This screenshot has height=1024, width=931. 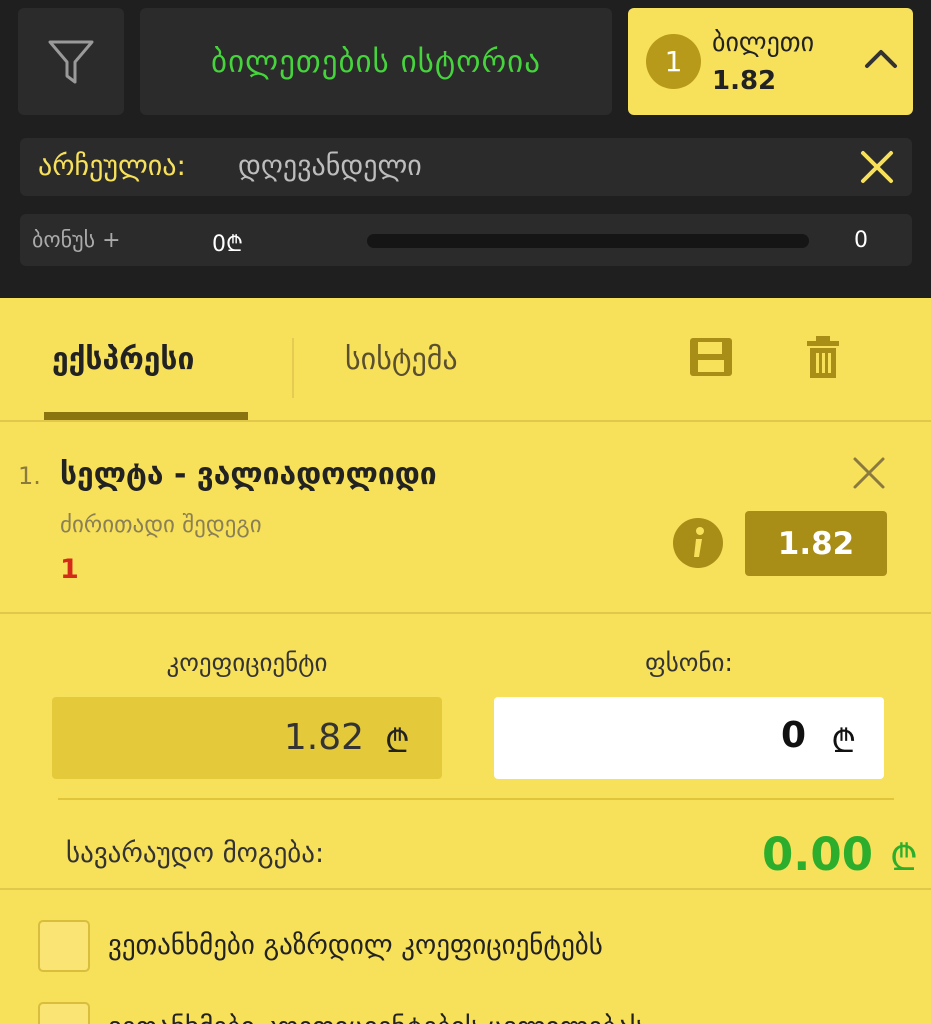 What do you see at coordinates (247, 738) in the screenshot?
I see `coefficient-field: 1.82 ₾` at bounding box center [247, 738].